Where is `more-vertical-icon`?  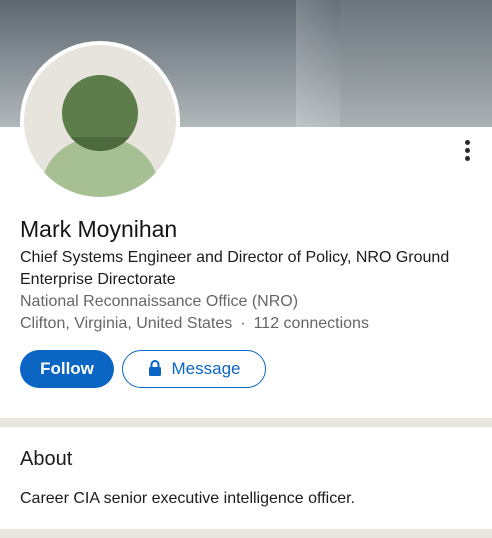
more-vertical-icon is located at coordinates (467, 153).